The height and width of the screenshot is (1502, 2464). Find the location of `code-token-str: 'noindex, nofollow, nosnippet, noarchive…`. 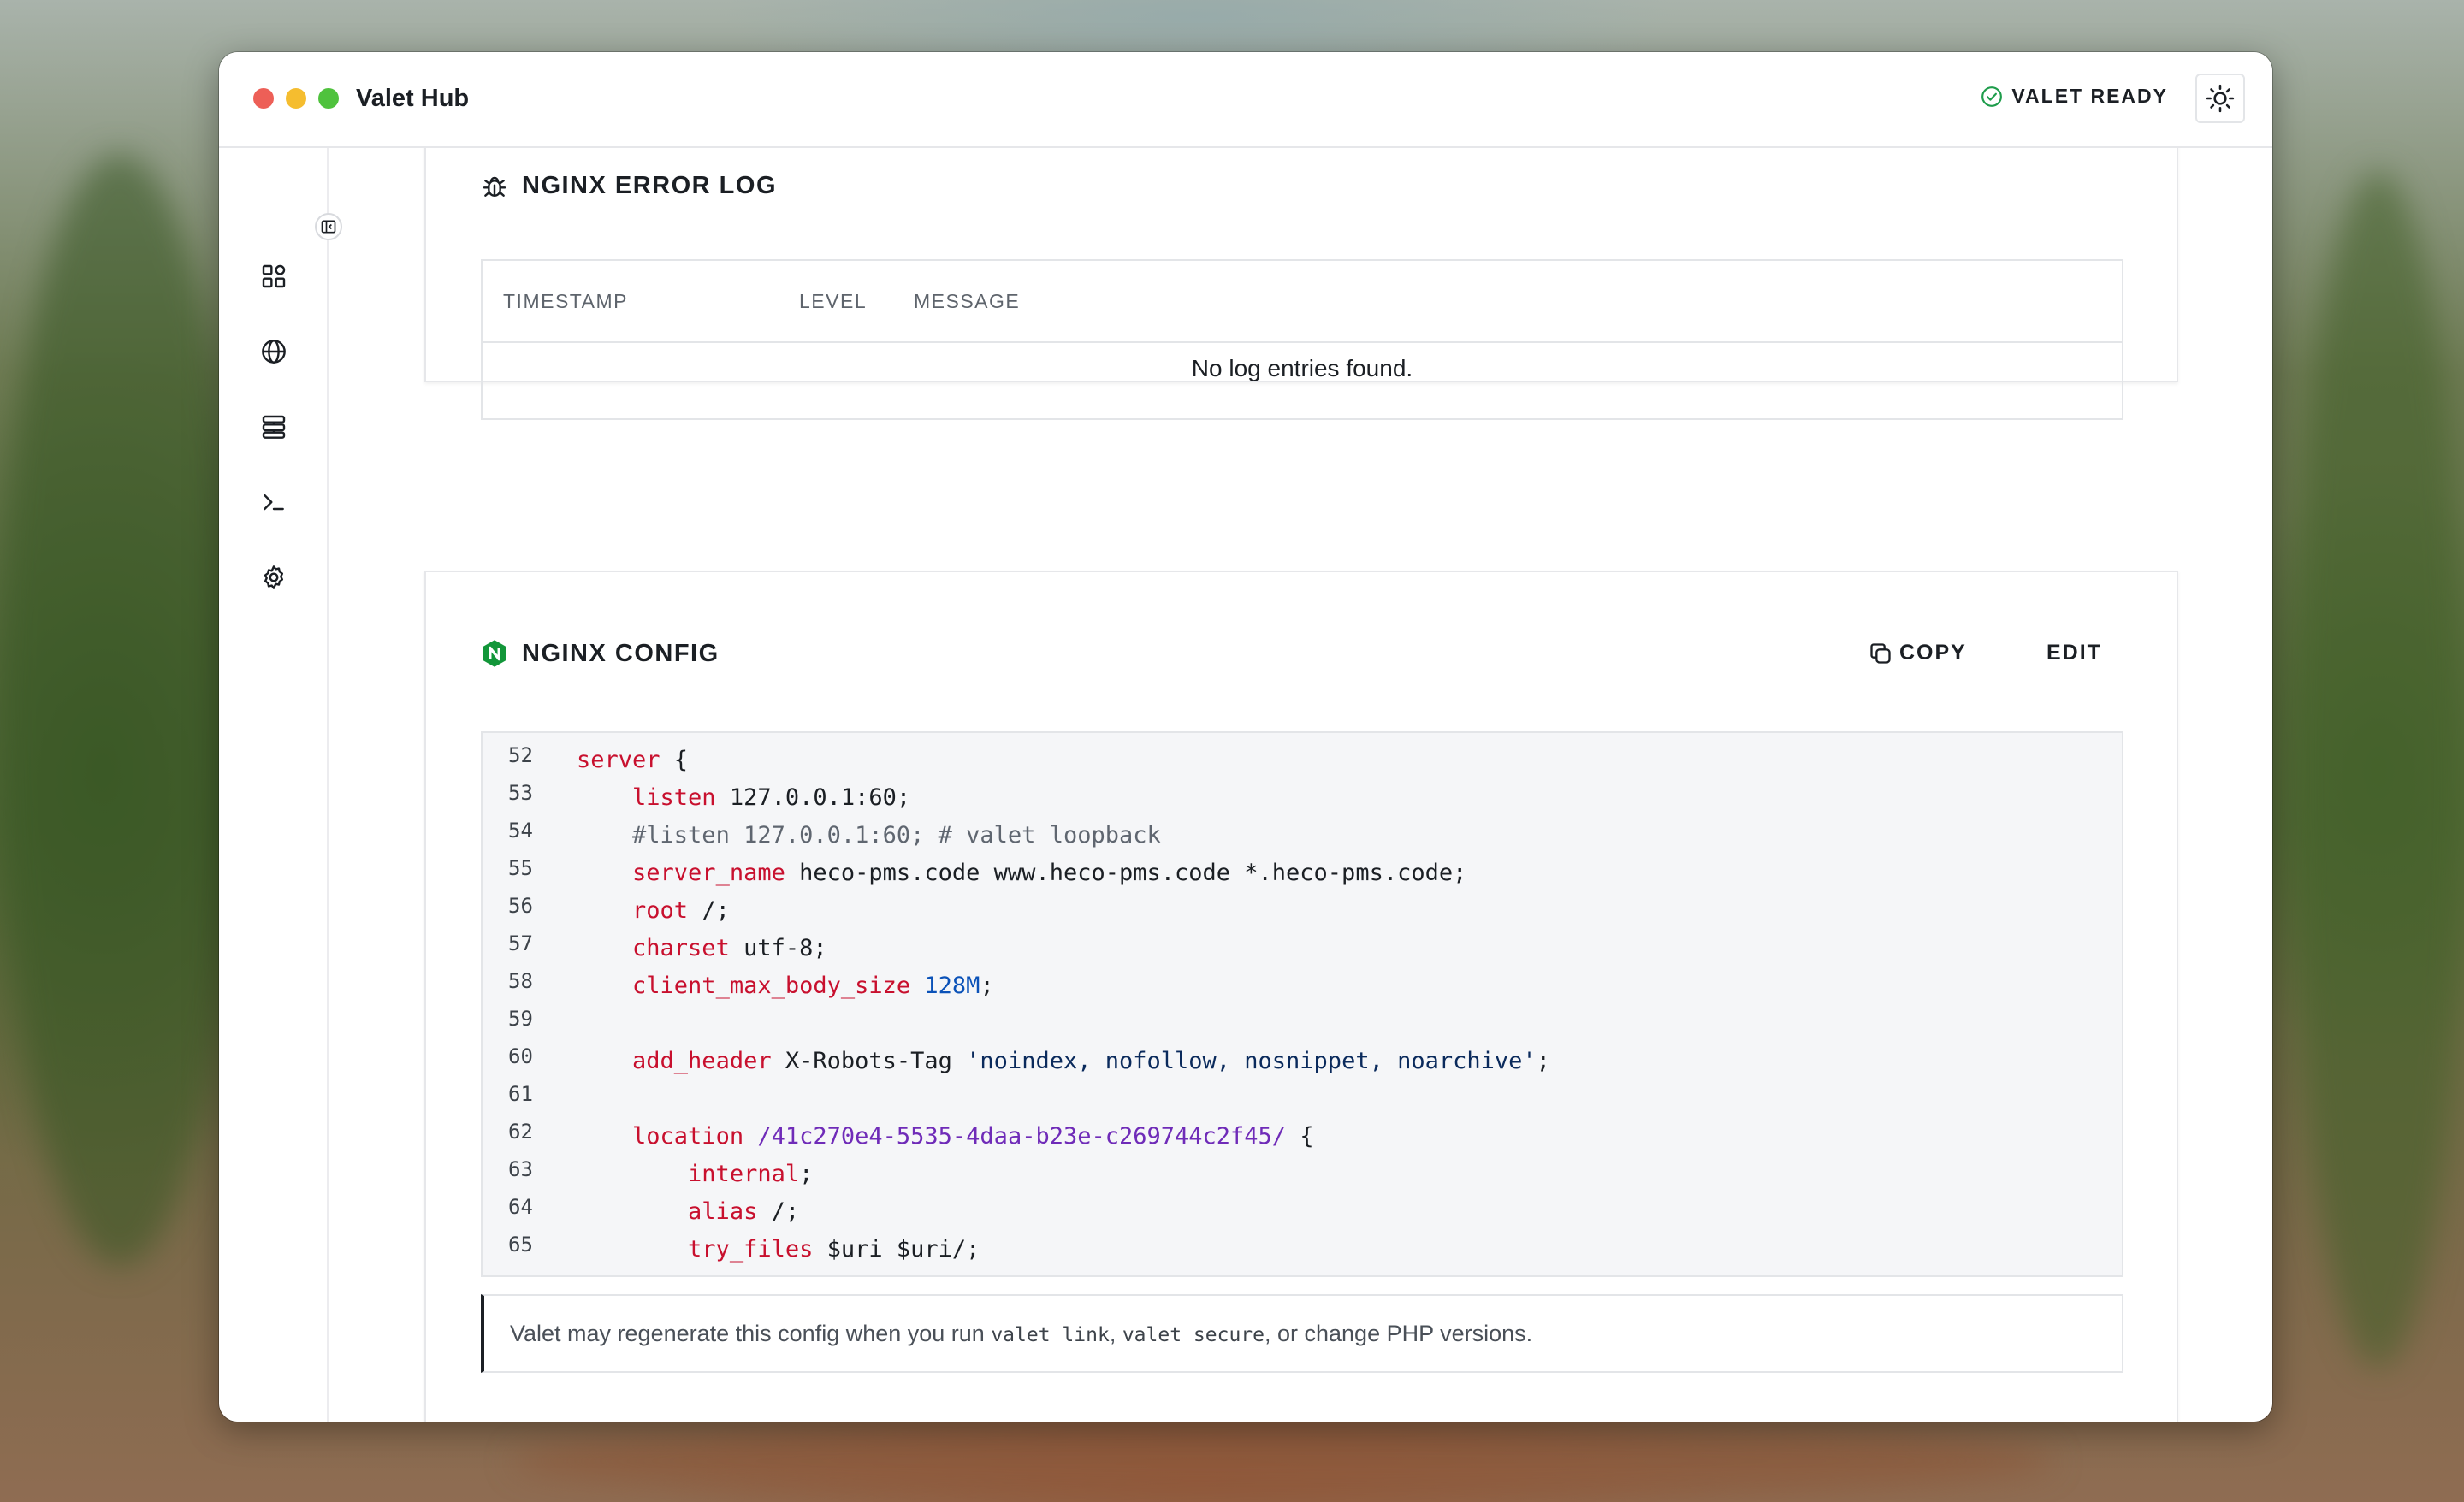

code-token-str: 'noindex, nofollow, nosnippet, noarchive… is located at coordinates (1251, 1061).